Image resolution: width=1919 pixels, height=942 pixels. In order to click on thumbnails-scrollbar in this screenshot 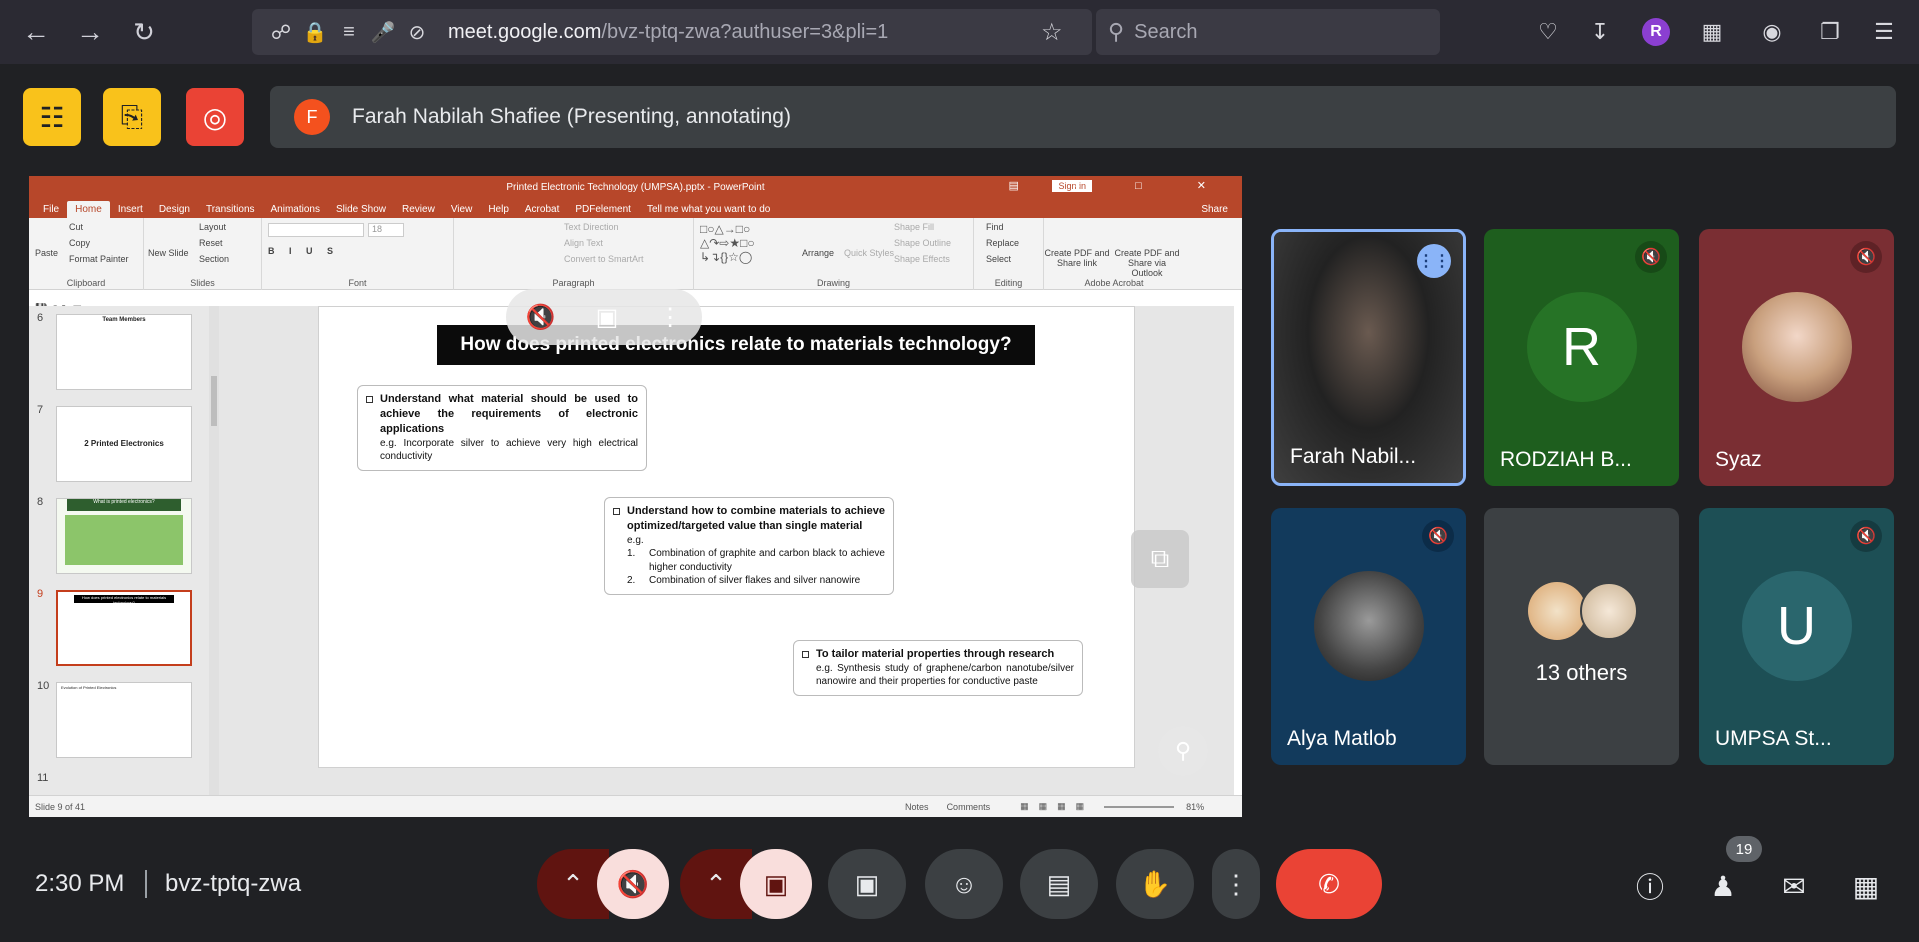, I will do `click(214, 551)`.